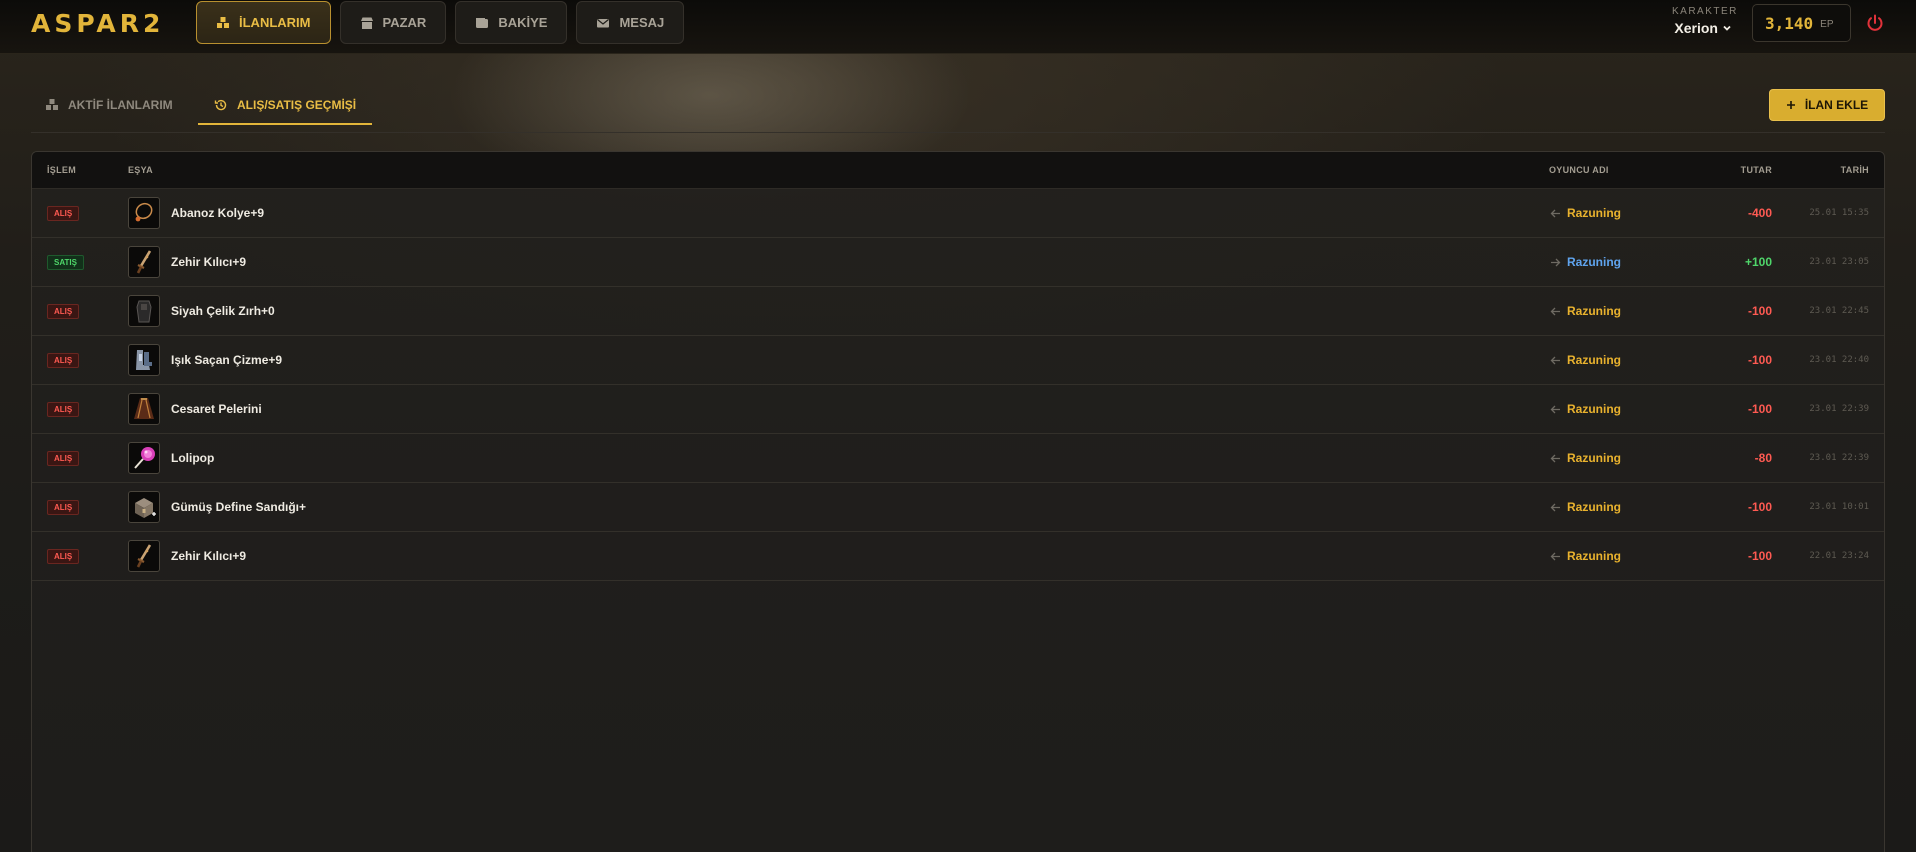 This screenshot has height=852, width=1916. Describe the element at coordinates (144, 556) in the screenshot. I see `sword-icon` at that location.